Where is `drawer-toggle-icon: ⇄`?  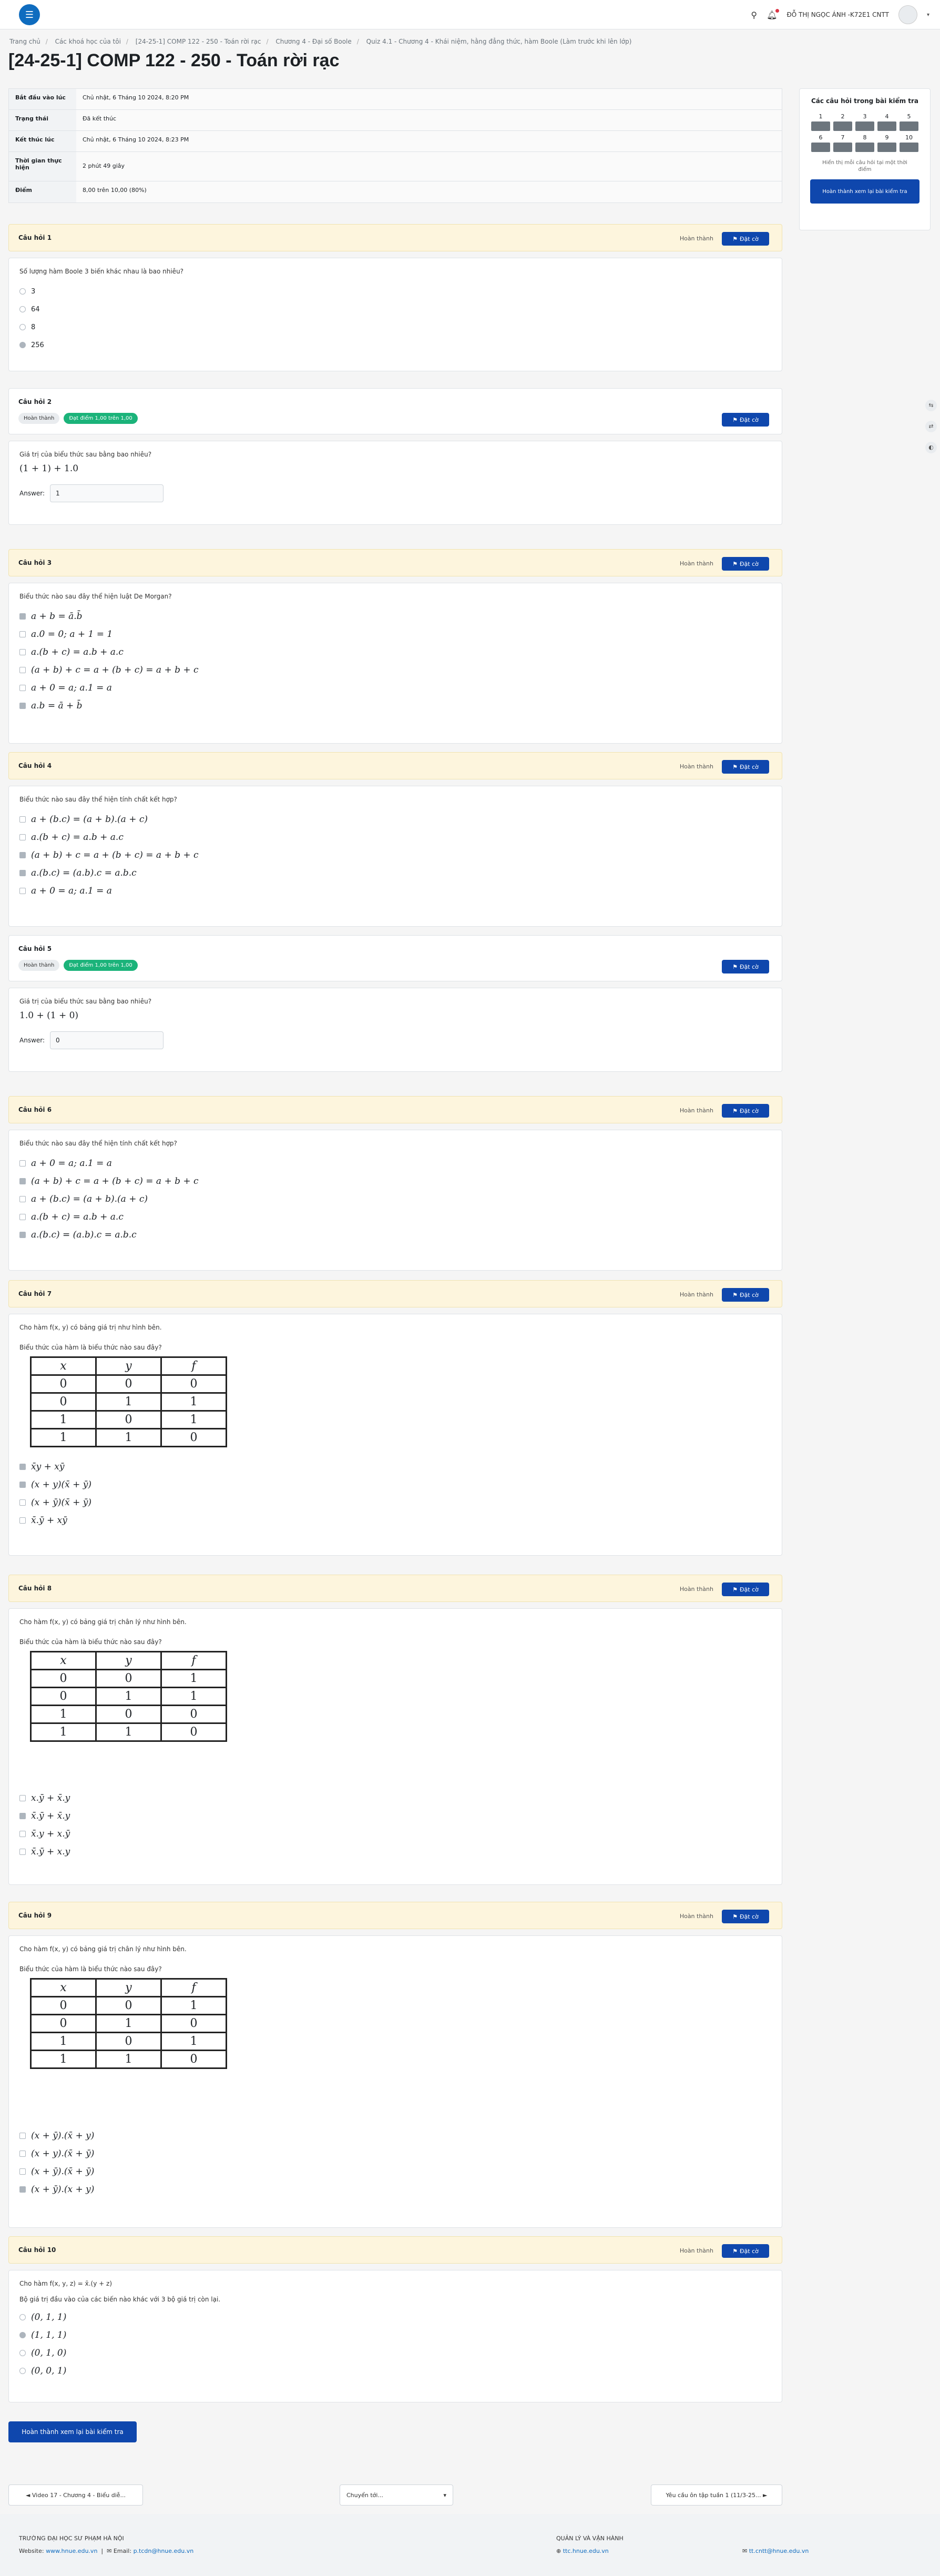 drawer-toggle-icon: ⇄ is located at coordinates (931, 427).